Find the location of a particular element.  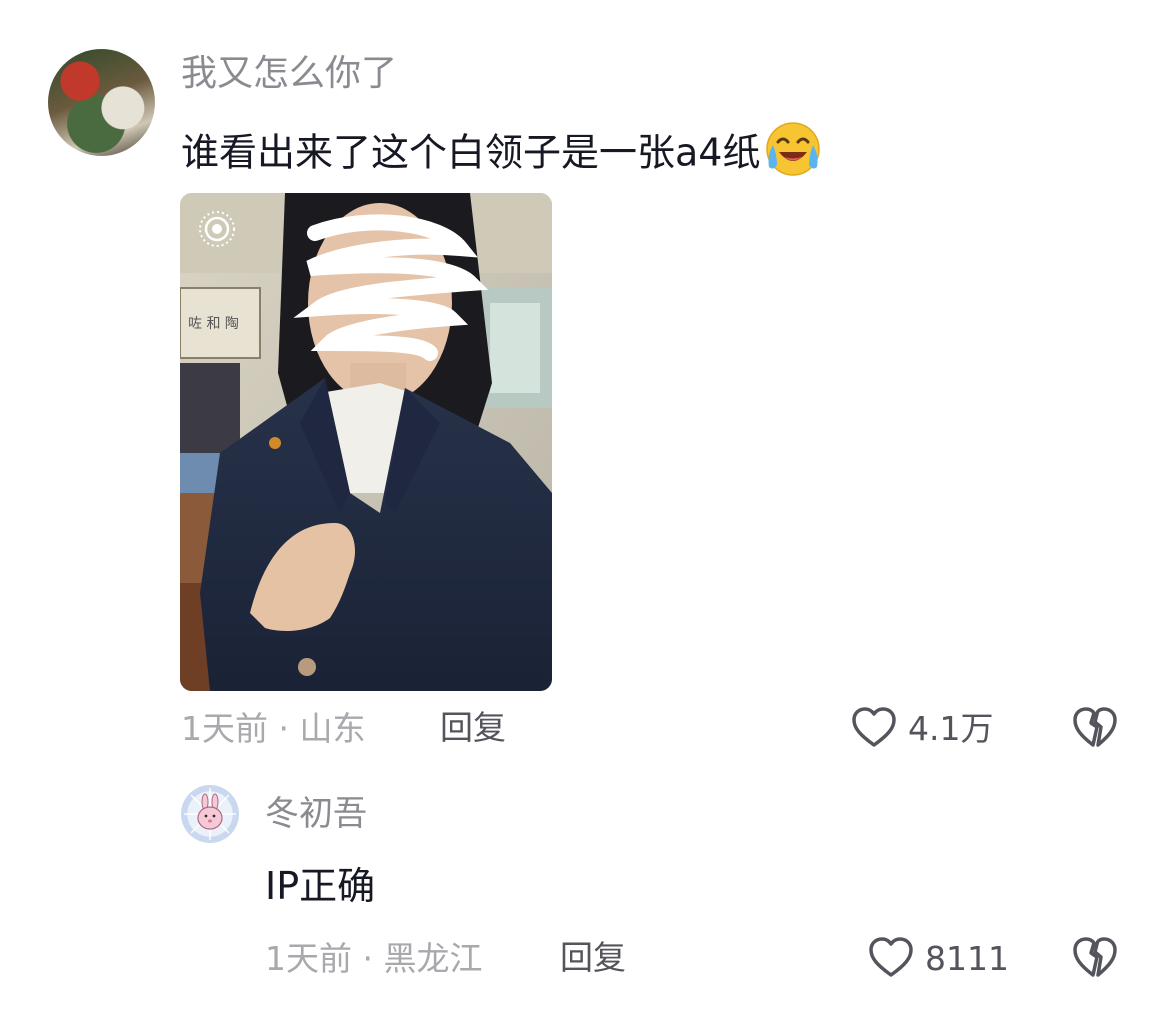

reply-avatar is located at coordinates (210, 814).